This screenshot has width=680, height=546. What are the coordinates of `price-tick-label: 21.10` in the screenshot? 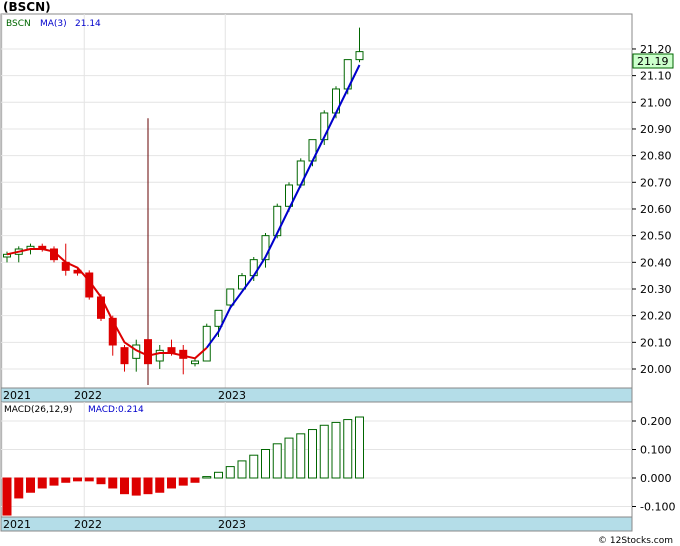 It's located at (656, 76).